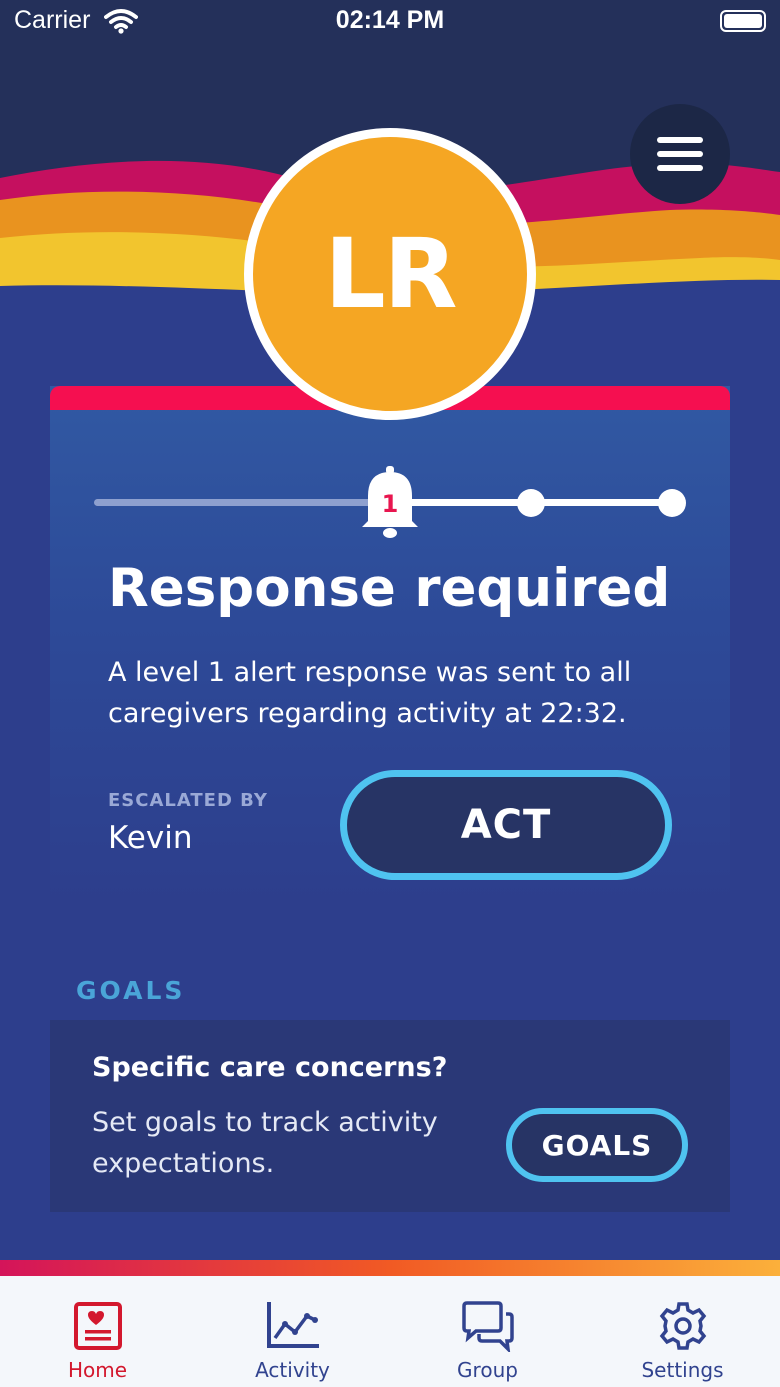 The image size is (780, 1387). I want to click on battery-icon, so click(743, 21).